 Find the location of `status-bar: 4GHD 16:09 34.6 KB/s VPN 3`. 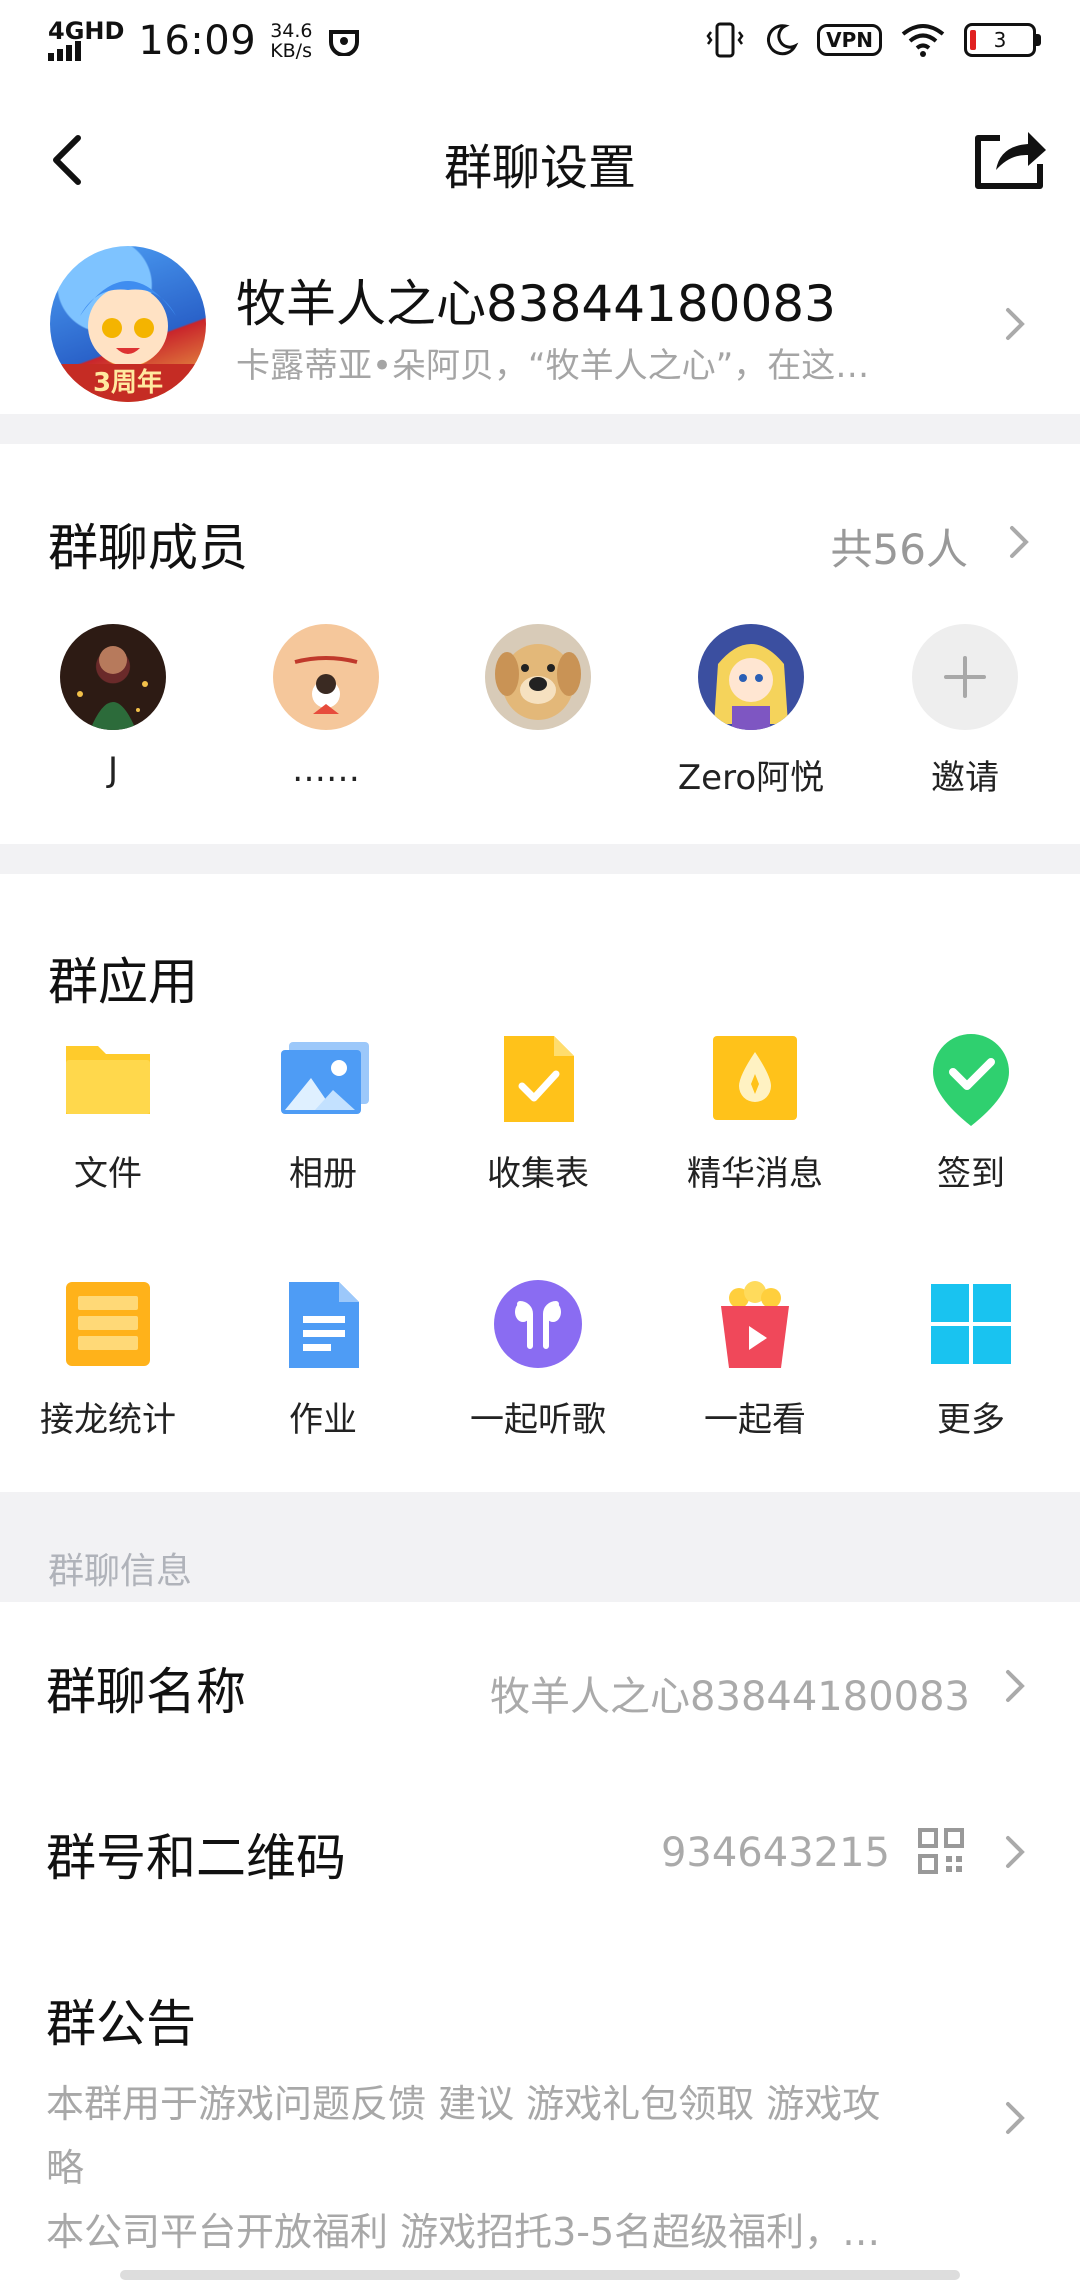

status-bar: 4GHD 16:09 34.6 KB/s VPN 3 is located at coordinates (540, 40).